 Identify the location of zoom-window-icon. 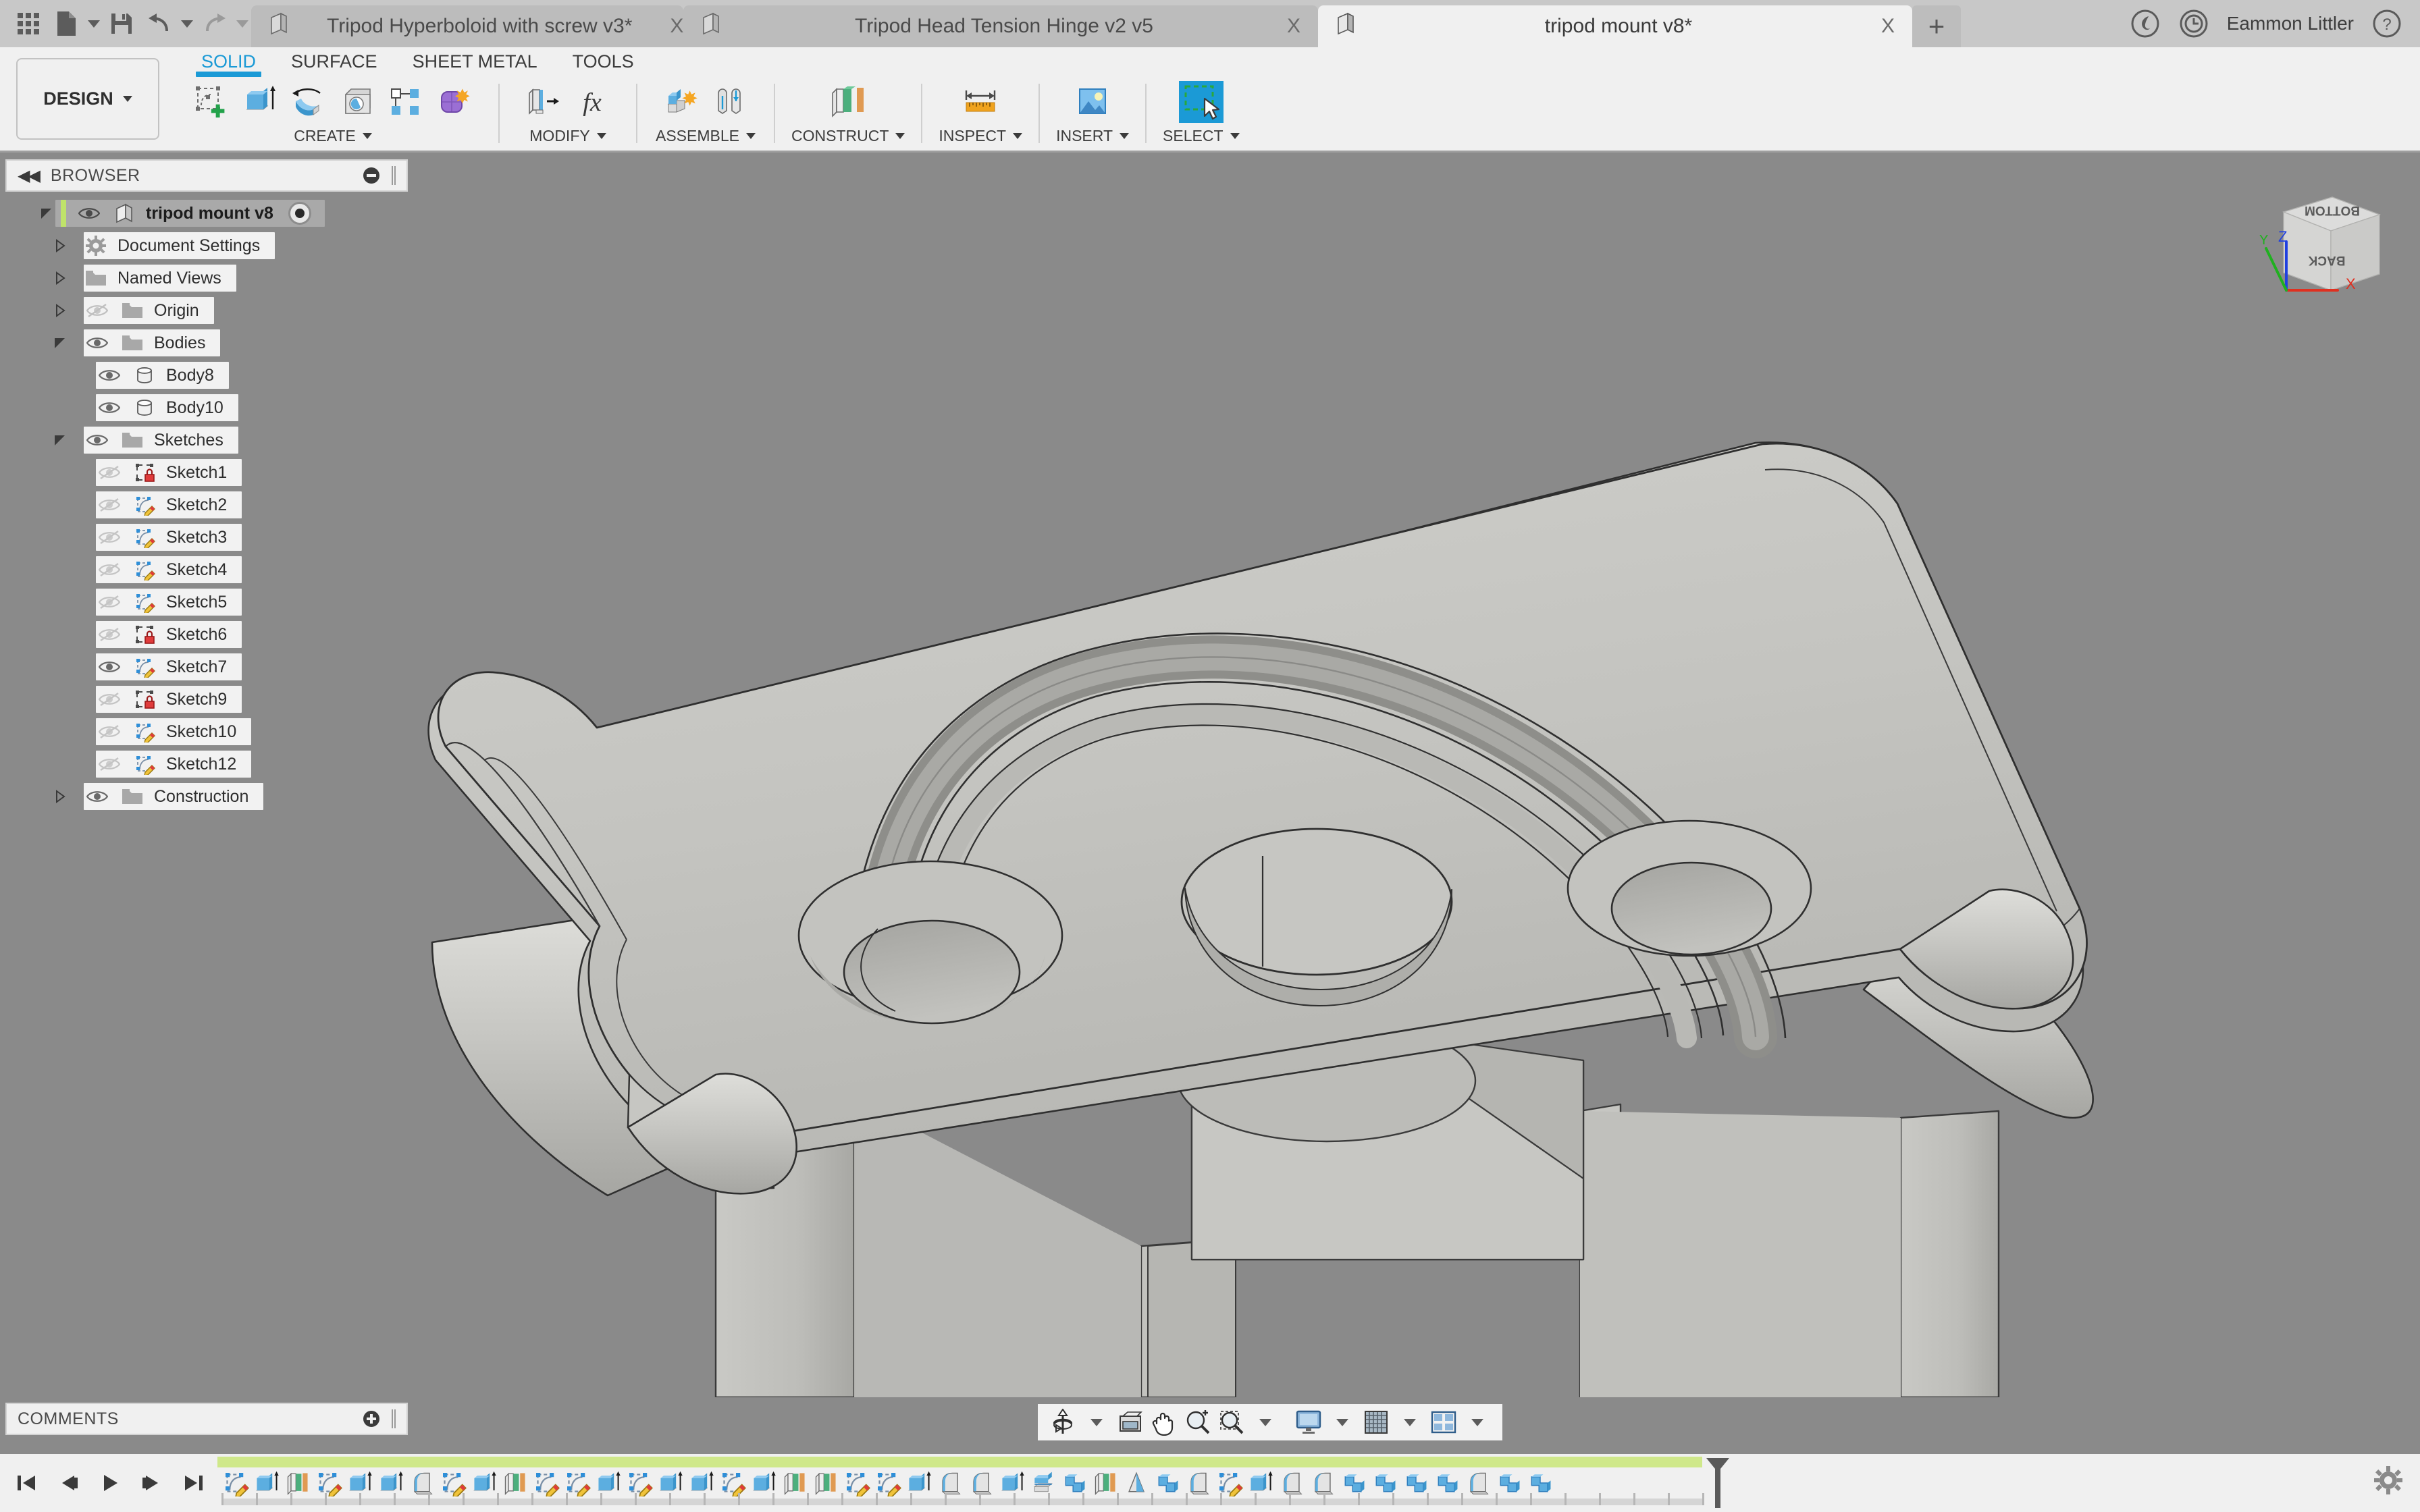
(1231, 1422).